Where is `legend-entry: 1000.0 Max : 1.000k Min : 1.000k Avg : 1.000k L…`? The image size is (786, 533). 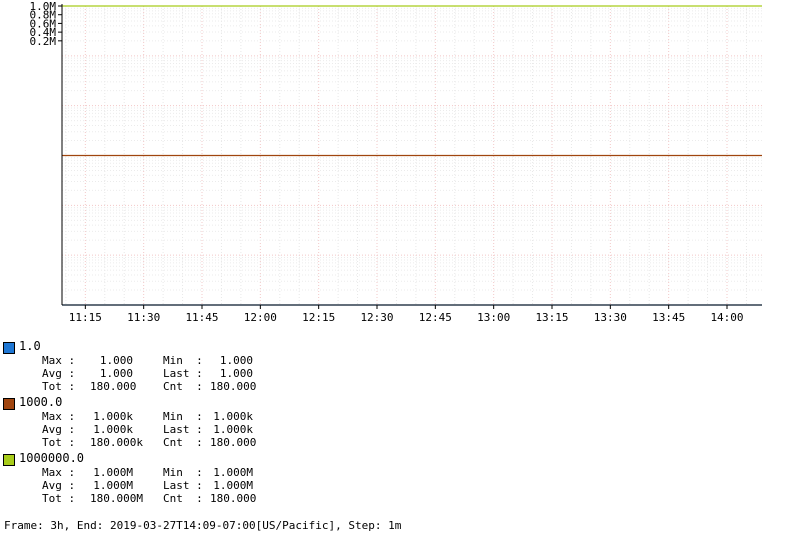
legend-entry: 1000.0 Max : 1.000k Min : 1.000k Avg : 1.000k L… is located at coordinates (393, 422).